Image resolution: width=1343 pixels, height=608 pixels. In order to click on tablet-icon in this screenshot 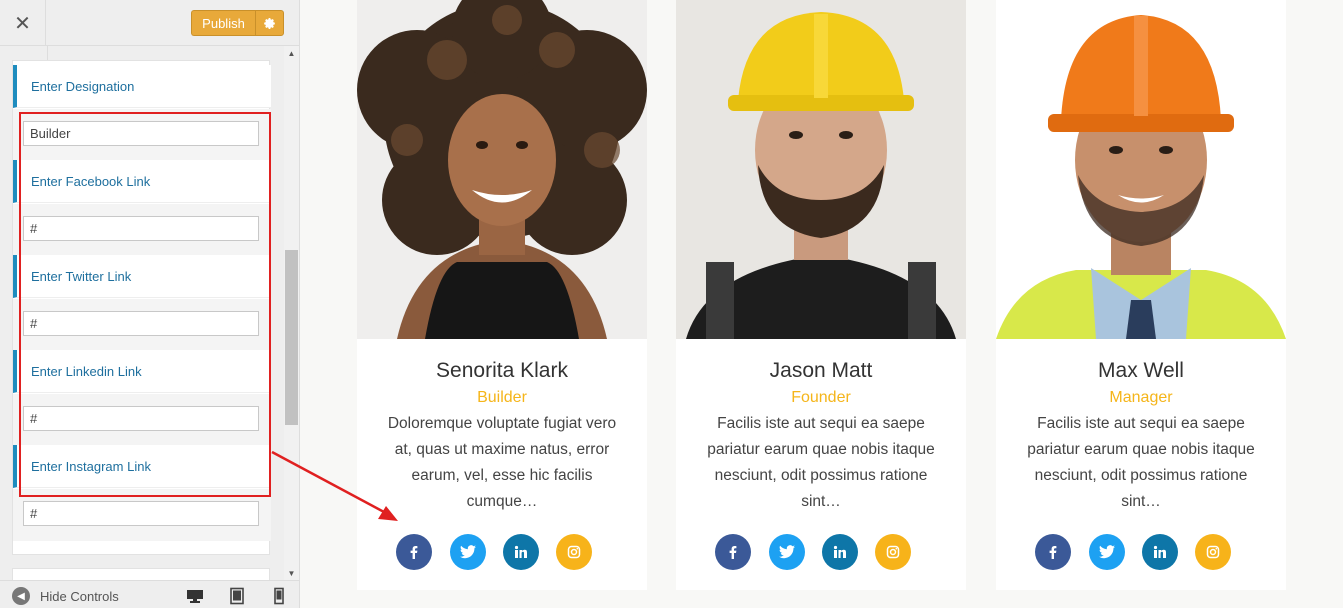, I will do `click(237, 596)`.